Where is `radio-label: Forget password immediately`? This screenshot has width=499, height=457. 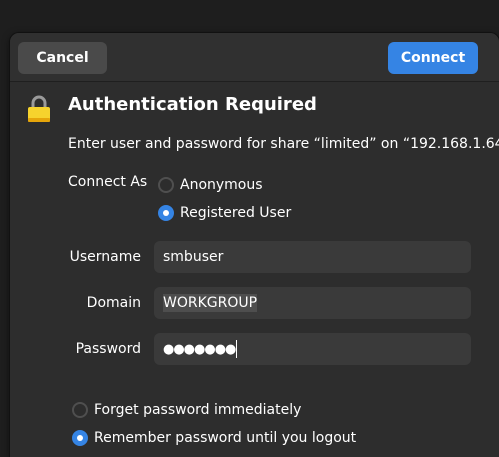
radio-label: Forget password immediately is located at coordinates (198, 410).